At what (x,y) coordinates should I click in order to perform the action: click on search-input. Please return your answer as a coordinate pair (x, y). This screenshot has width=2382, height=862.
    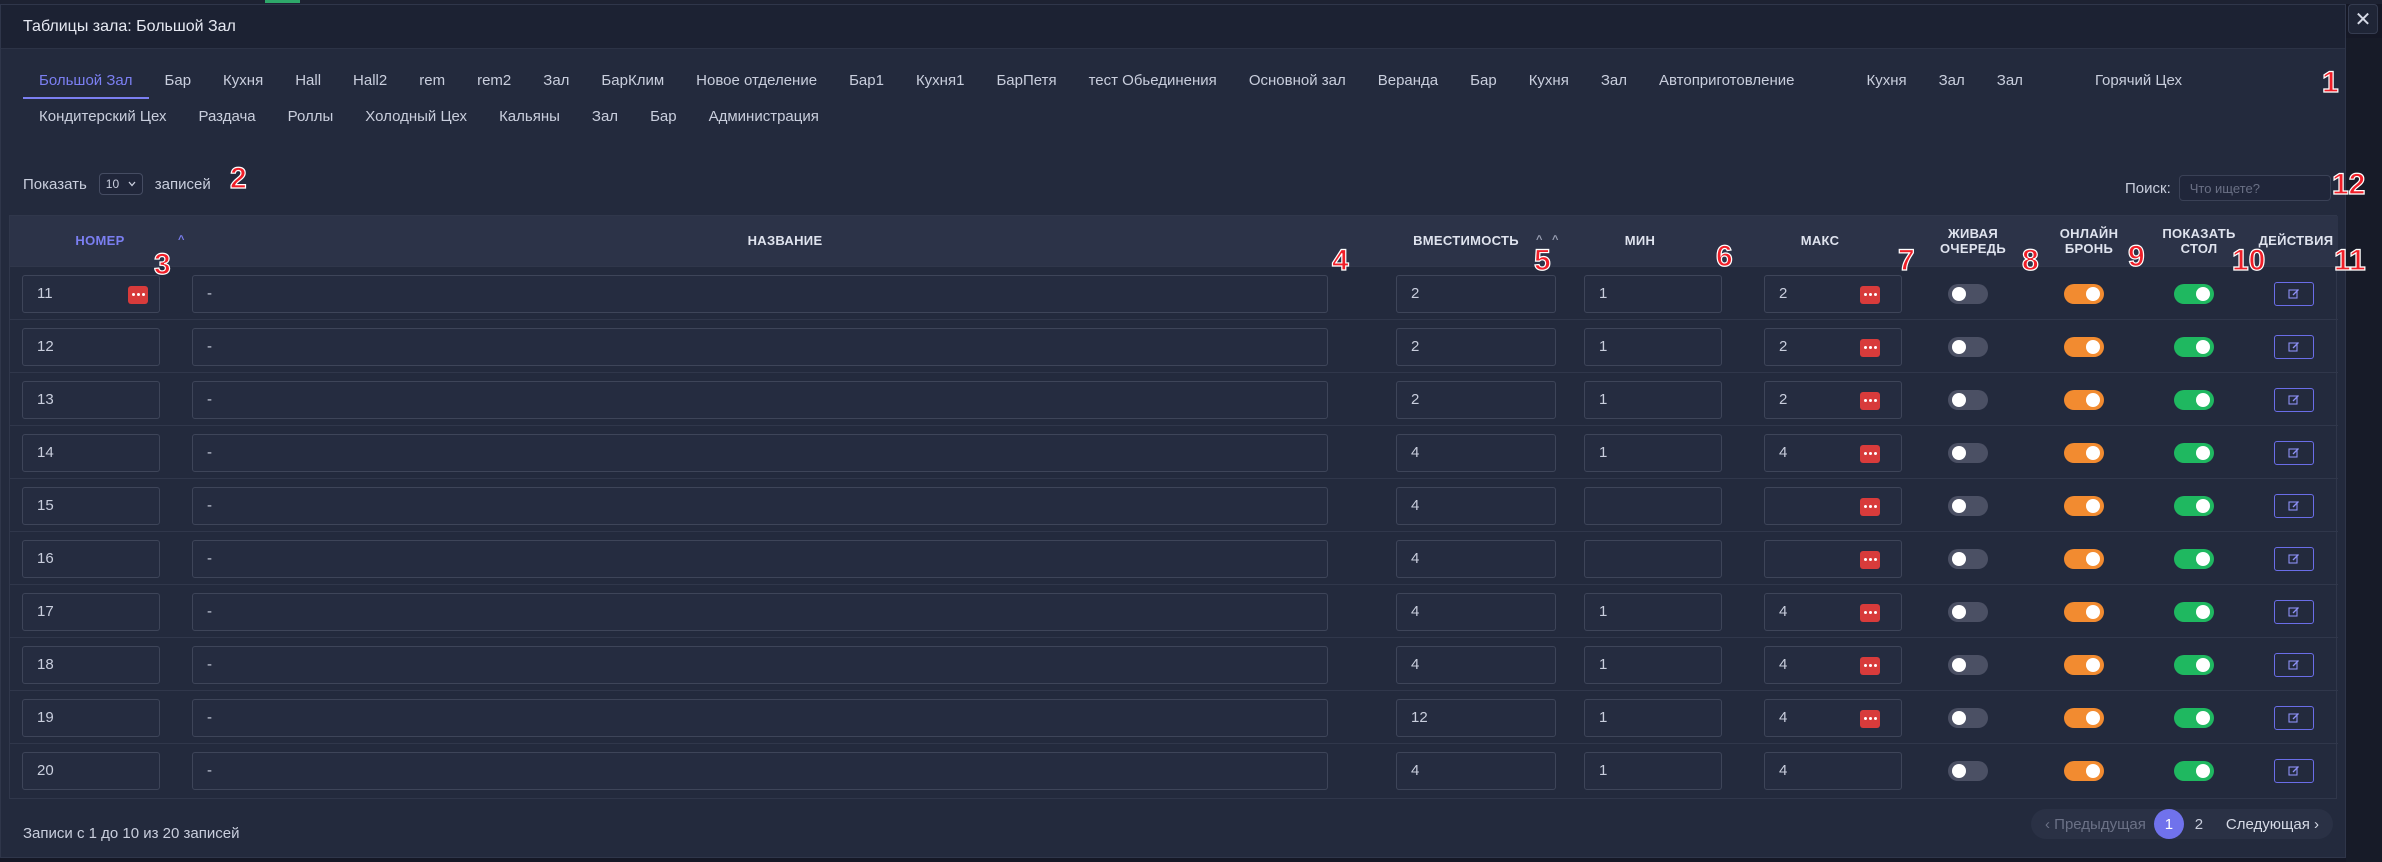
    Looking at the image, I should click on (2254, 188).